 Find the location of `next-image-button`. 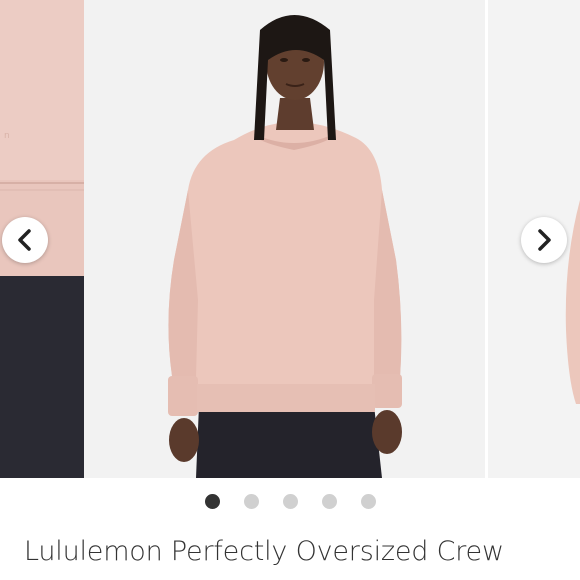

next-image-button is located at coordinates (544, 240).